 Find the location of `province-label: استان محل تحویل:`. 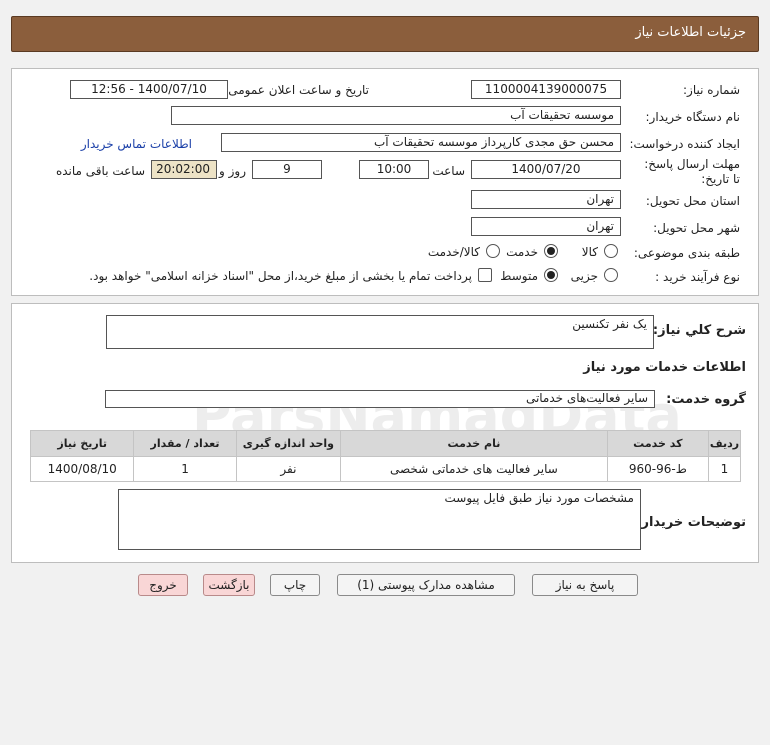

province-label: استان محل تحویل: is located at coordinates (692, 201).